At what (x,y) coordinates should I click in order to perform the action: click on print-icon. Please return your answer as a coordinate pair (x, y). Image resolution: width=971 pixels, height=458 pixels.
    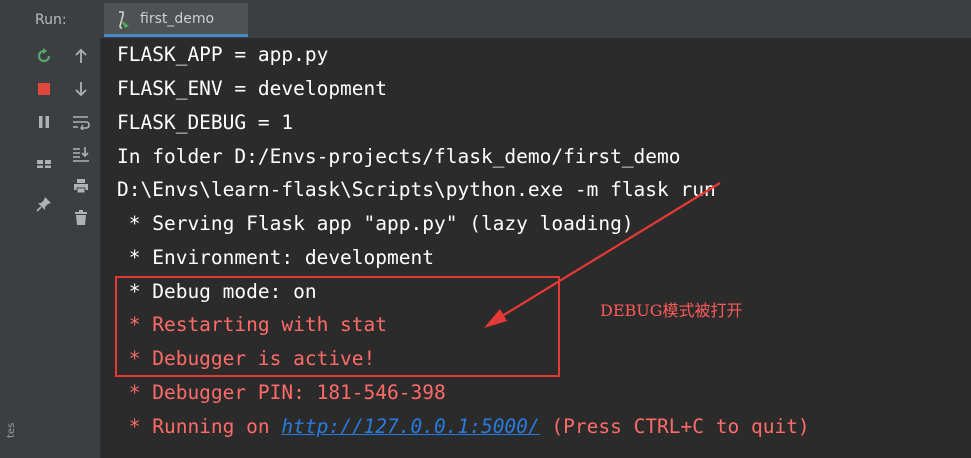
    Looking at the image, I should click on (81, 186).